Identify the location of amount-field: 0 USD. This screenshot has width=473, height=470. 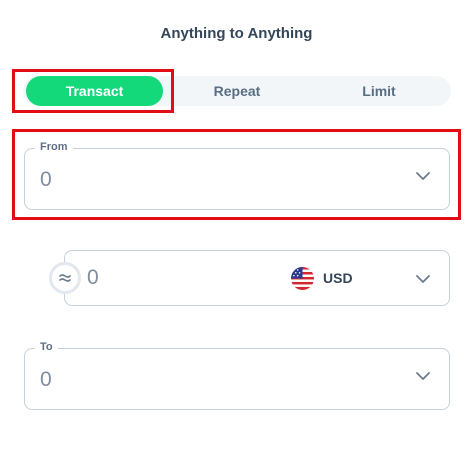
(257, 278).